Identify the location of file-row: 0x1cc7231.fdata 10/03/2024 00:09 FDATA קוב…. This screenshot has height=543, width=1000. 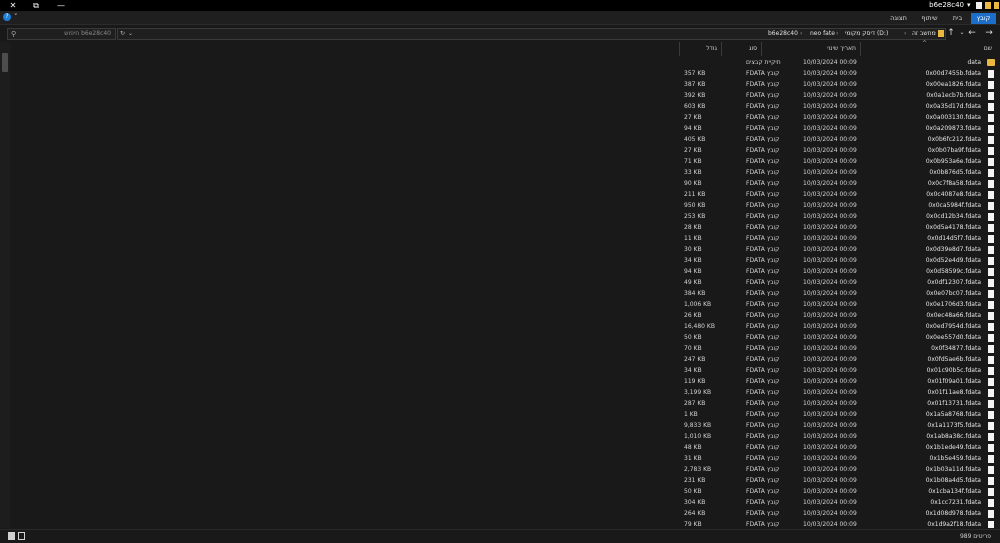
(505, 502).